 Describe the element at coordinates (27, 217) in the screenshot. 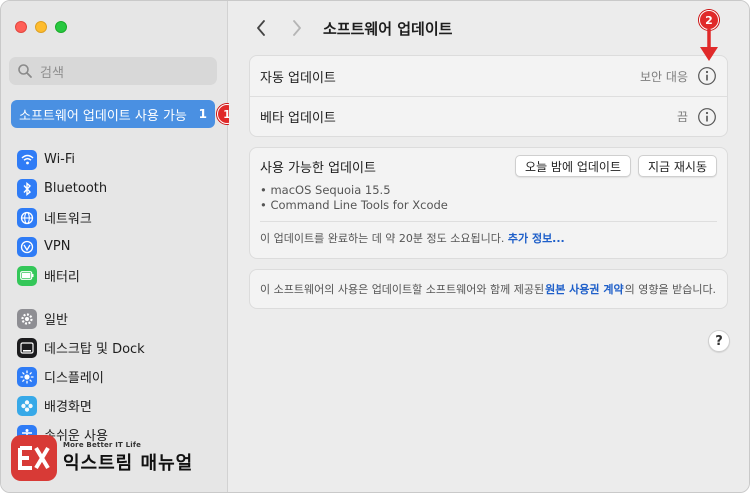

I see `network-icon` at that location.